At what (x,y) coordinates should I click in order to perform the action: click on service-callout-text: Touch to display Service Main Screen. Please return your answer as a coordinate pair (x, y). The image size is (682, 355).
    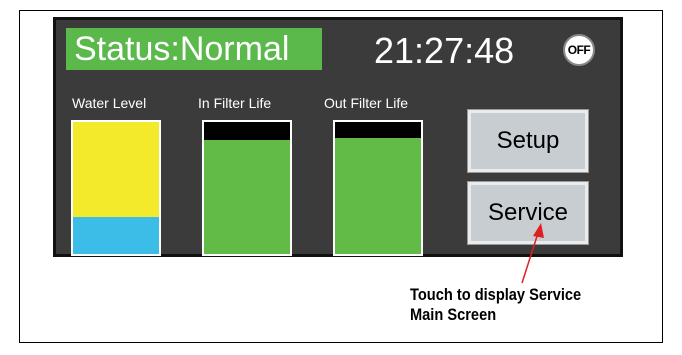
    Looking at the image, I should click on (495, 305).